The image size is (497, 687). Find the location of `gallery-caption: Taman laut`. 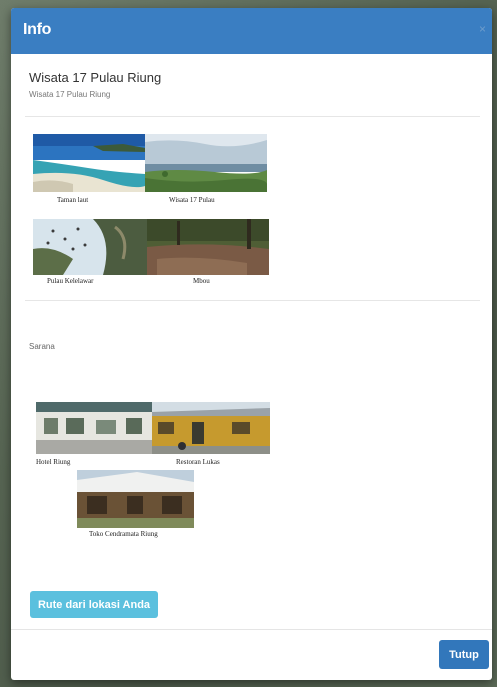

gallery-caption: Taman laut is located at coordinates (73, 200).